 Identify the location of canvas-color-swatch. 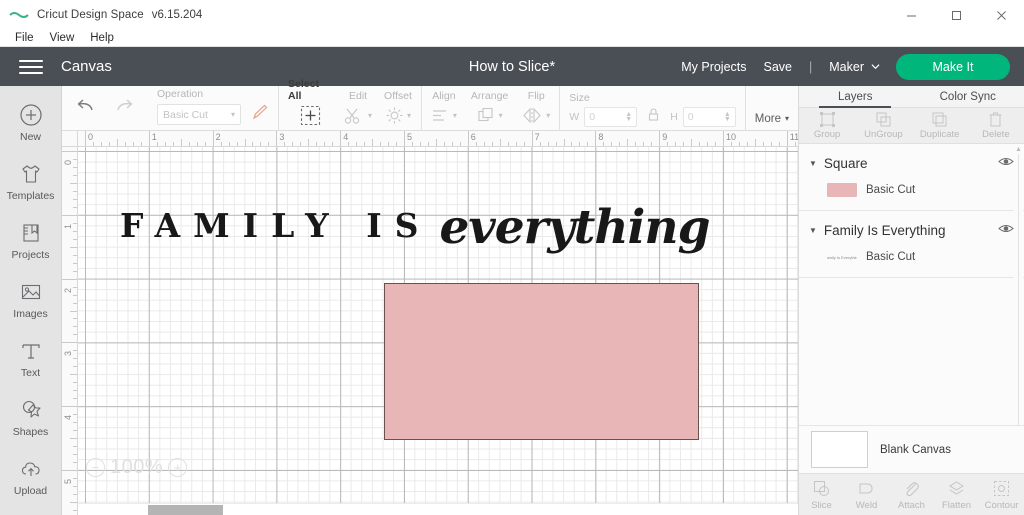
(839, 449).